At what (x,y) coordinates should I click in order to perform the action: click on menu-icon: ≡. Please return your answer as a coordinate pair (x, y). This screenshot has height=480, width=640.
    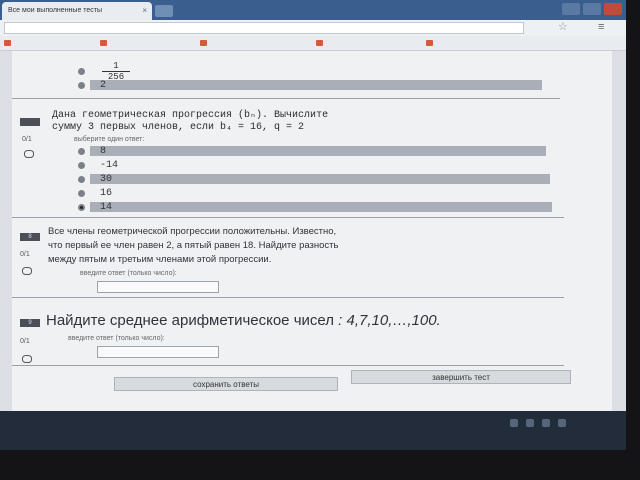
    Looking at the image, I should click on (601, 27).